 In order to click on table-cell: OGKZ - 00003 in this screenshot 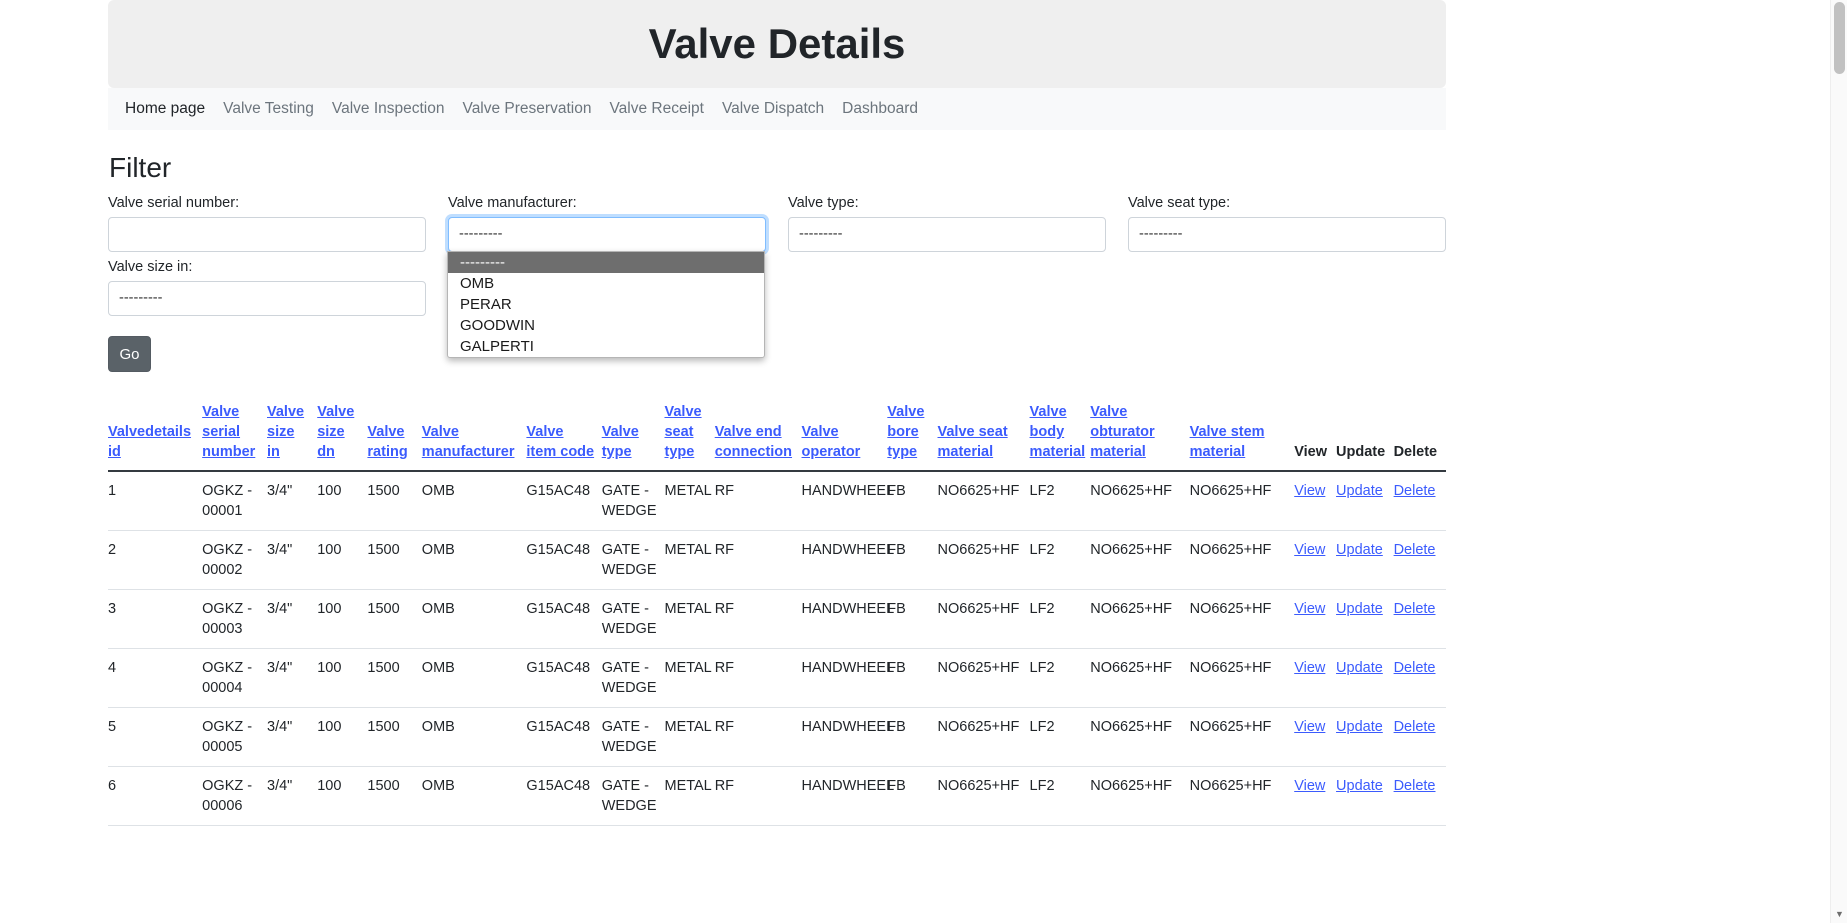, I will do `click(234, 619)`.